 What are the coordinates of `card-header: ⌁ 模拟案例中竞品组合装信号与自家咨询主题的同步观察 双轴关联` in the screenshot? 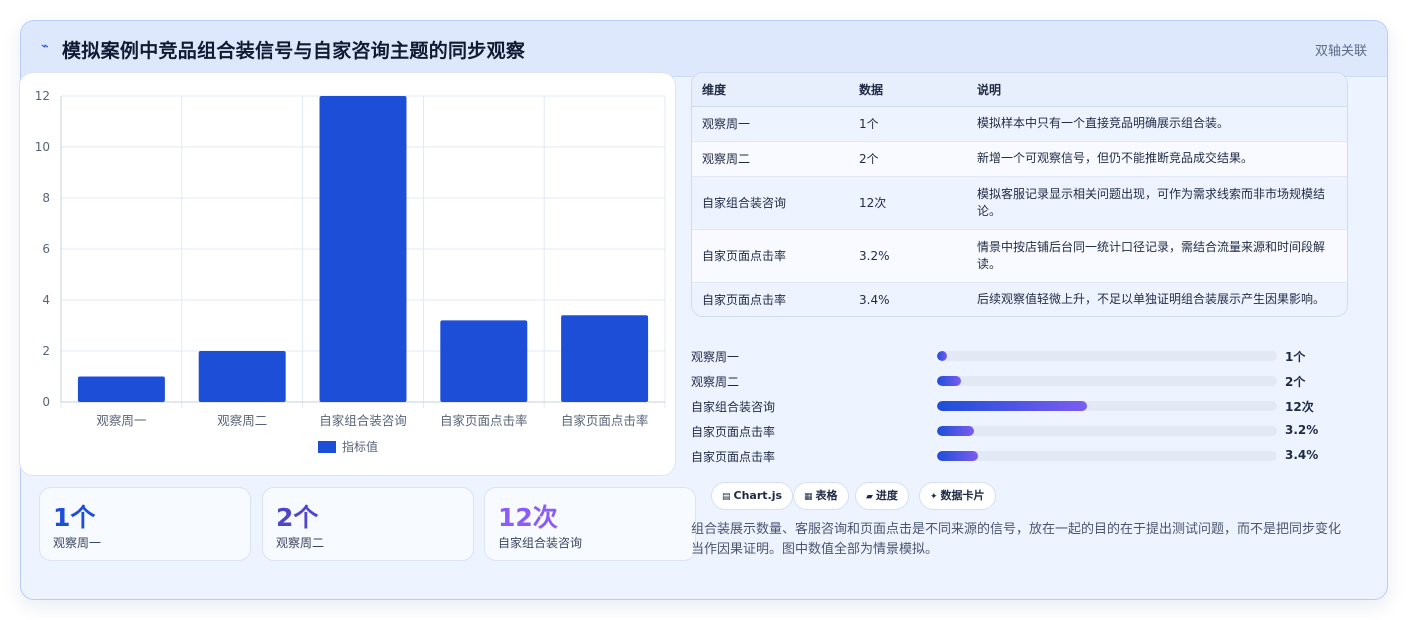 It's located at (704, 49).